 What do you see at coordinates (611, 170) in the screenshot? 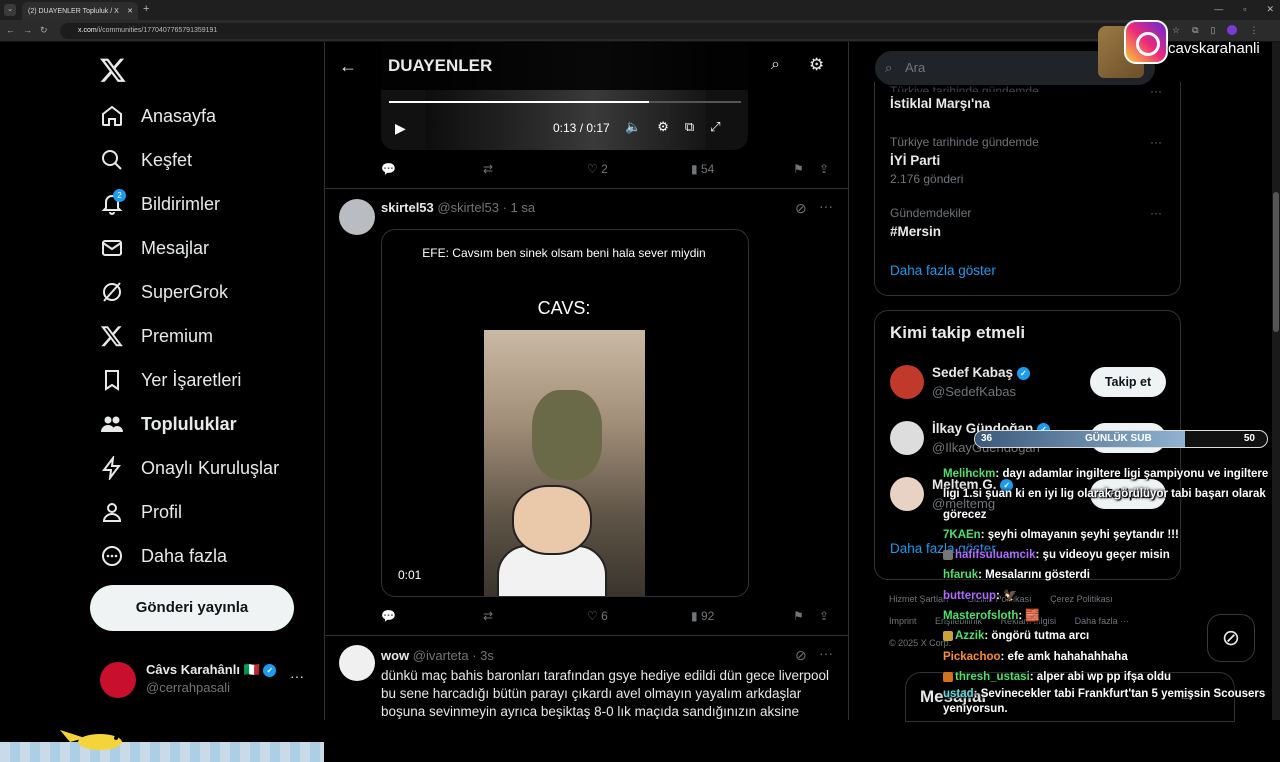
I see `tweet-actions: 💬 ⇄ ♡ 2 ▮ 54 ⚑ ⇪` at bounding box center [611, 170].